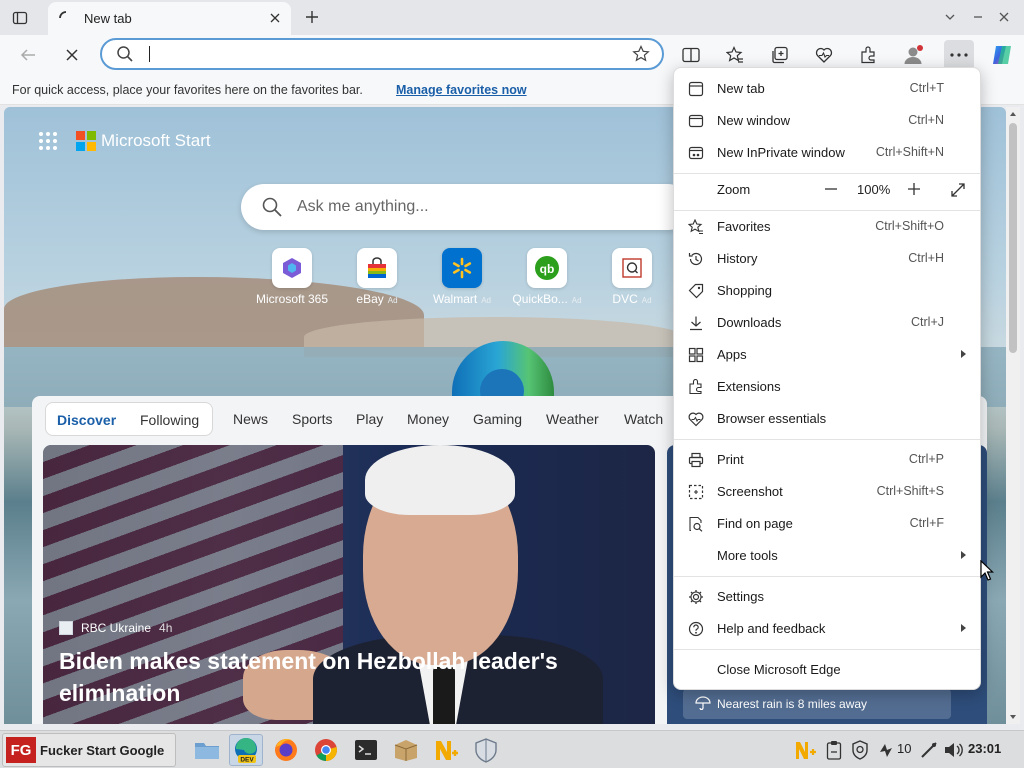 The height and width of the screenshot is (768, 1024). Describe the element at coordinates (827, 460) in the screenshot. I see `menu-item-print: Print Ctrl+P` at that location.